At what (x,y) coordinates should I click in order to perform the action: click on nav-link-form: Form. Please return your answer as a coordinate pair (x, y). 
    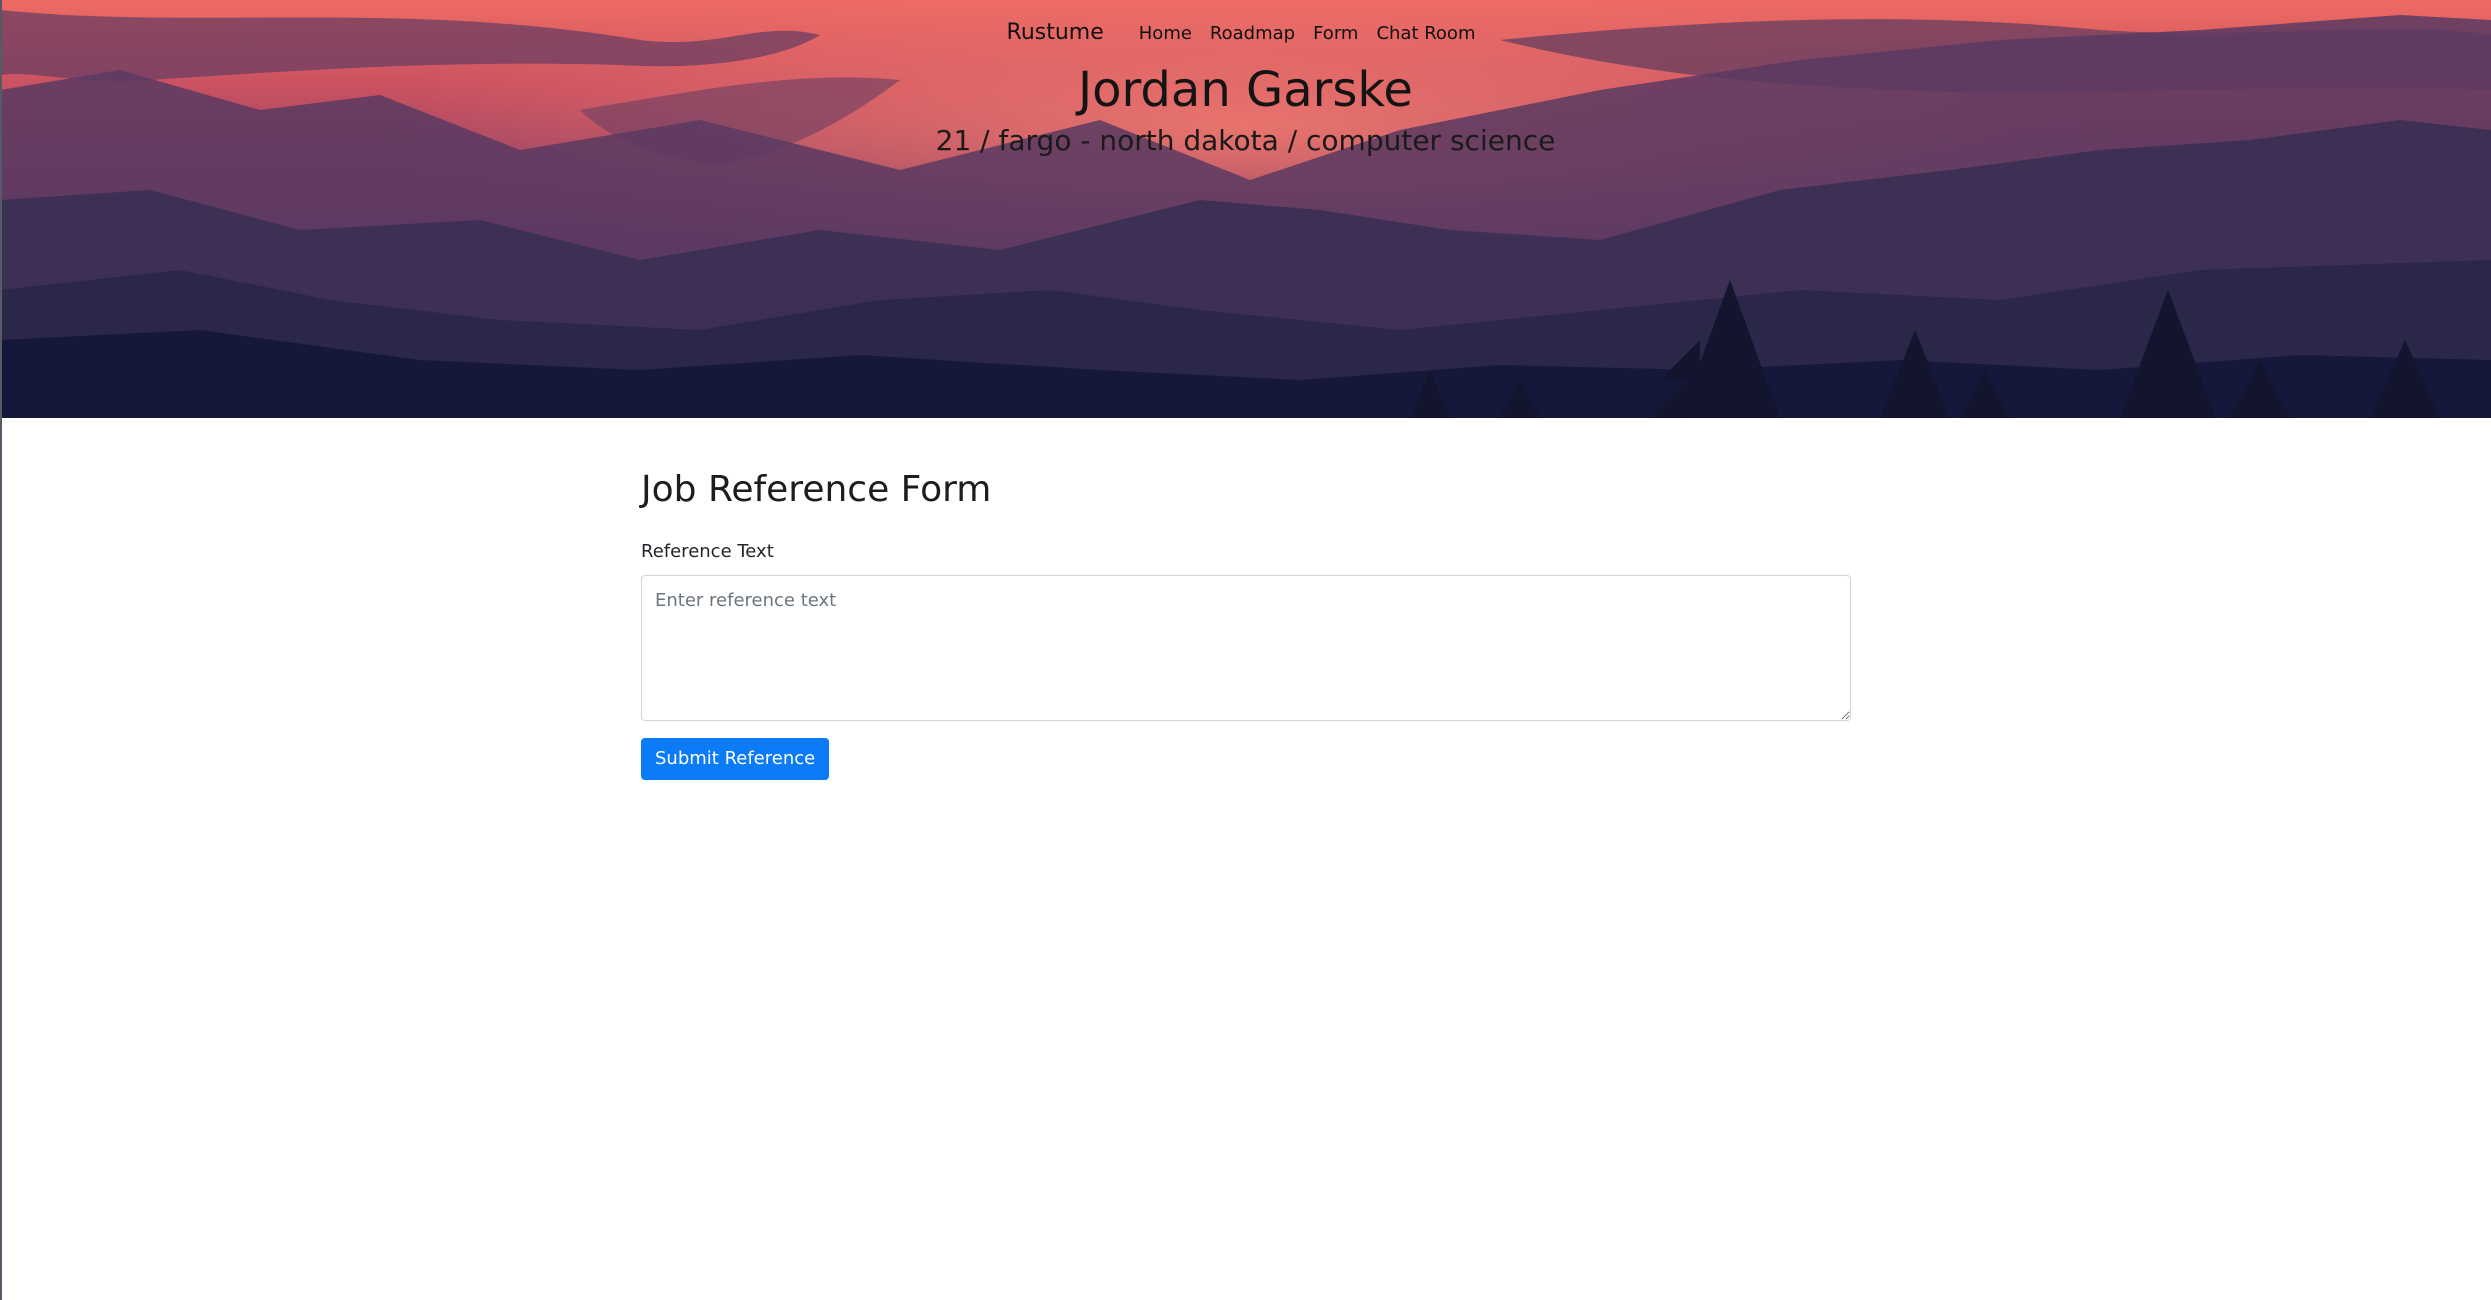
    Looking at the image, I should click on (1335, 33).